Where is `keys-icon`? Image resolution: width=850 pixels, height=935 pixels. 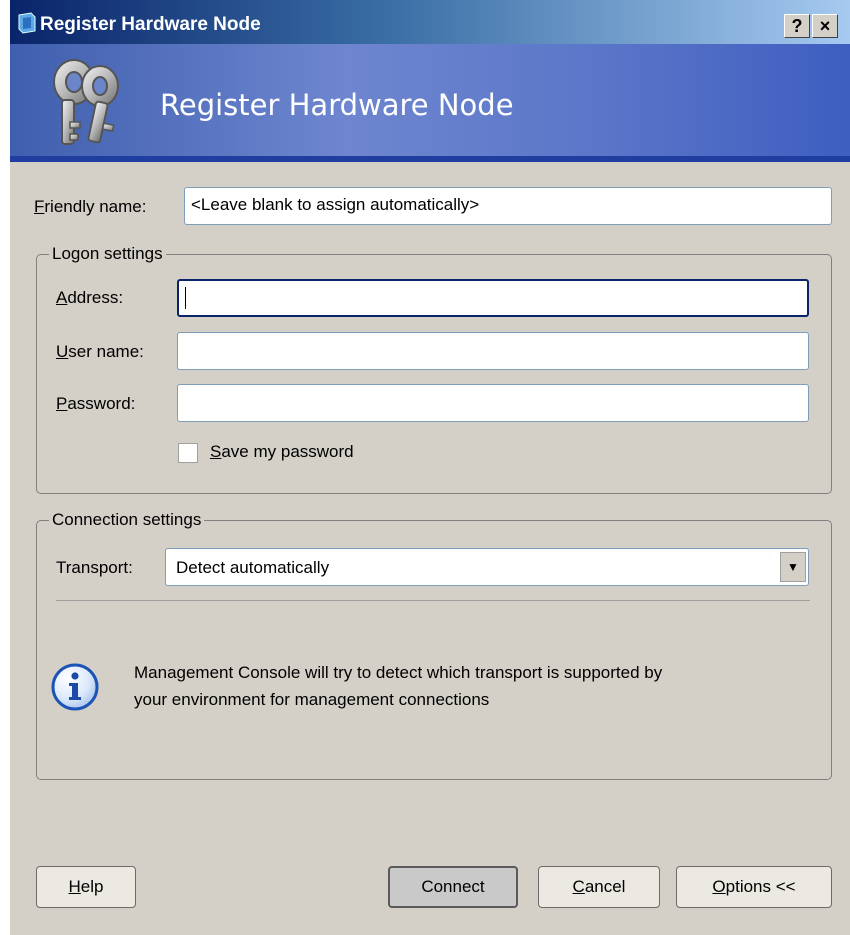 keys-icon is located at coordinates (86, 102).